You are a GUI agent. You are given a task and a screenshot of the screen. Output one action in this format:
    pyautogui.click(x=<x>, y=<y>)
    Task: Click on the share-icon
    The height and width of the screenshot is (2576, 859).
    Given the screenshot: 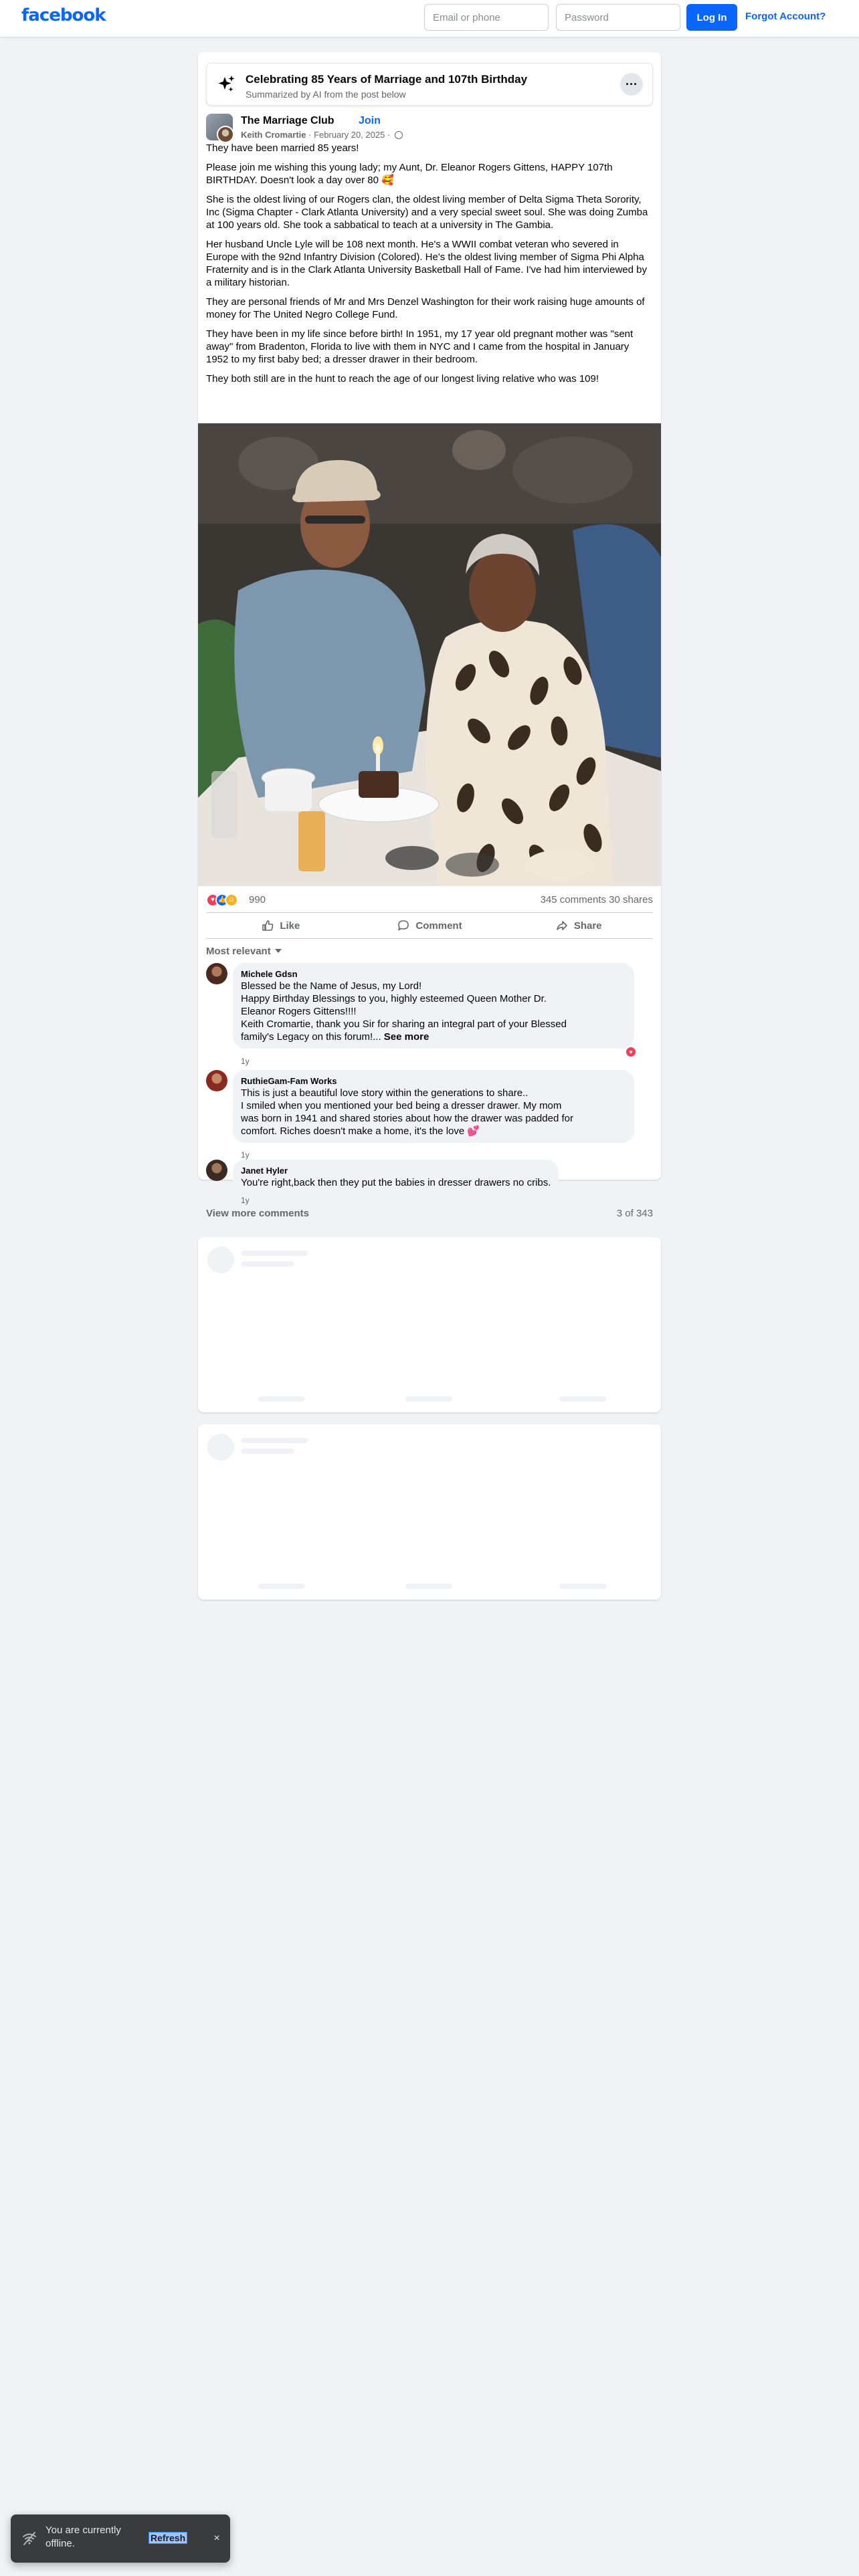 What is the action you would take?
    pyautogui.click(x=562, y=926)
    